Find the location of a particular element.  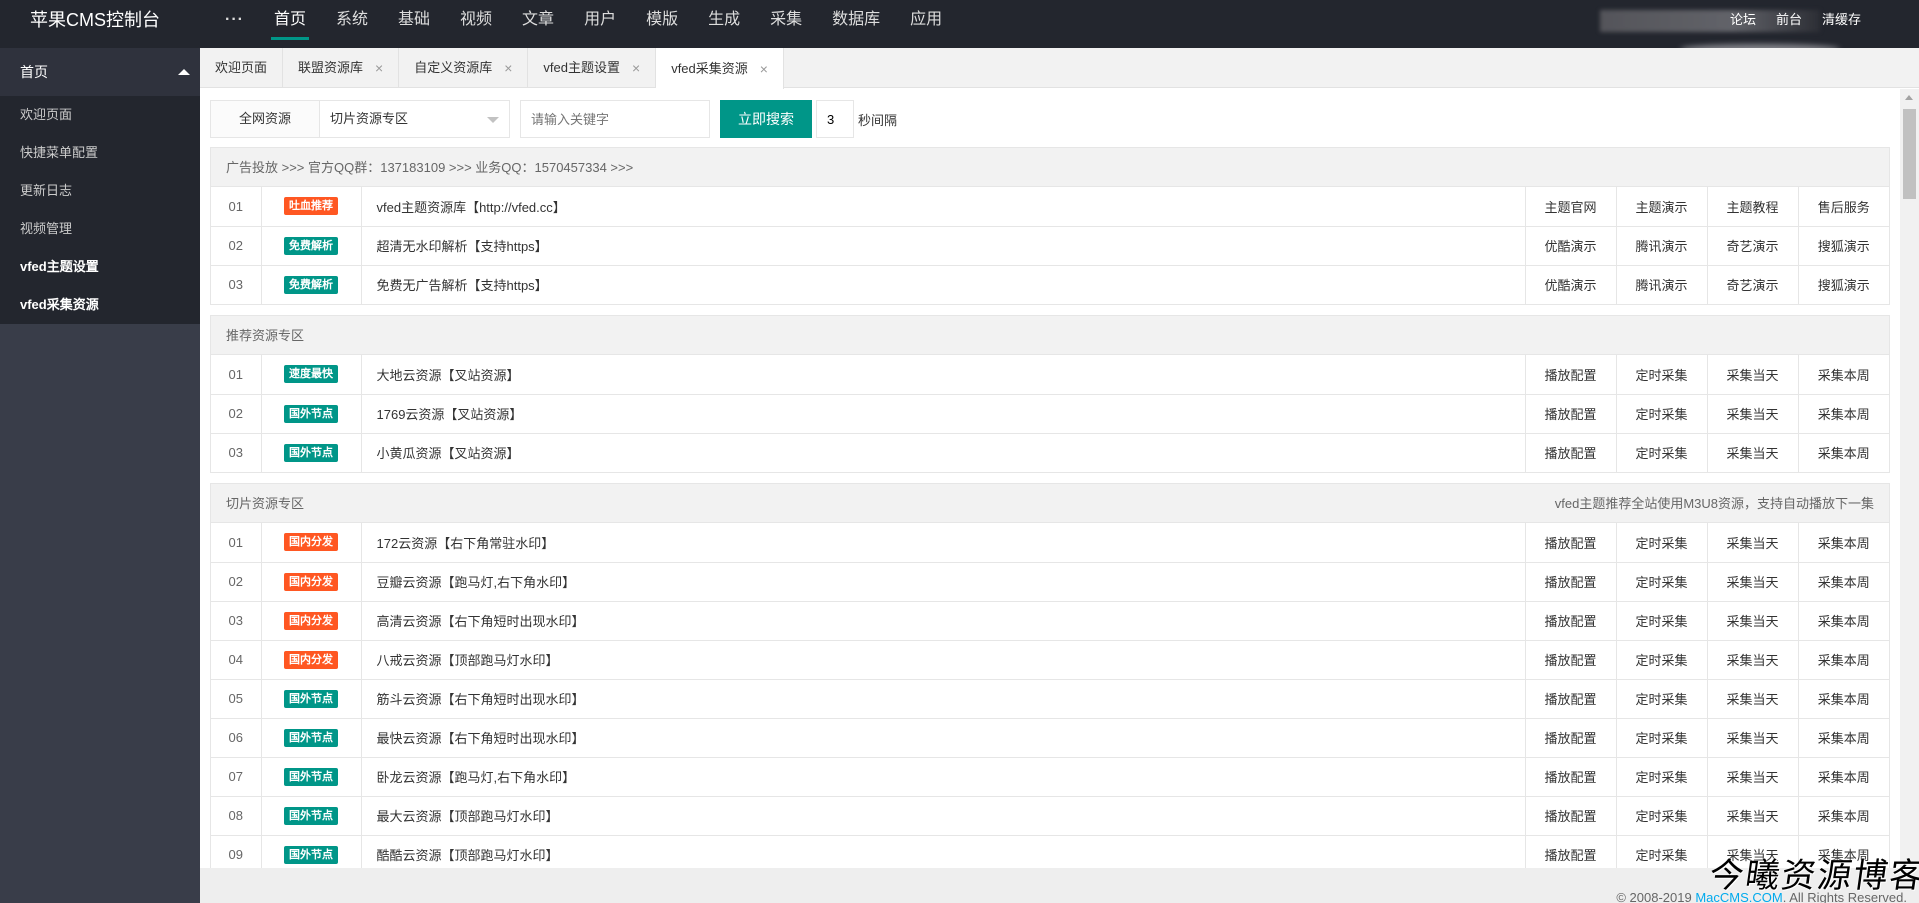

topnav-item-template: 模版 is located at coordinates (662, 20).